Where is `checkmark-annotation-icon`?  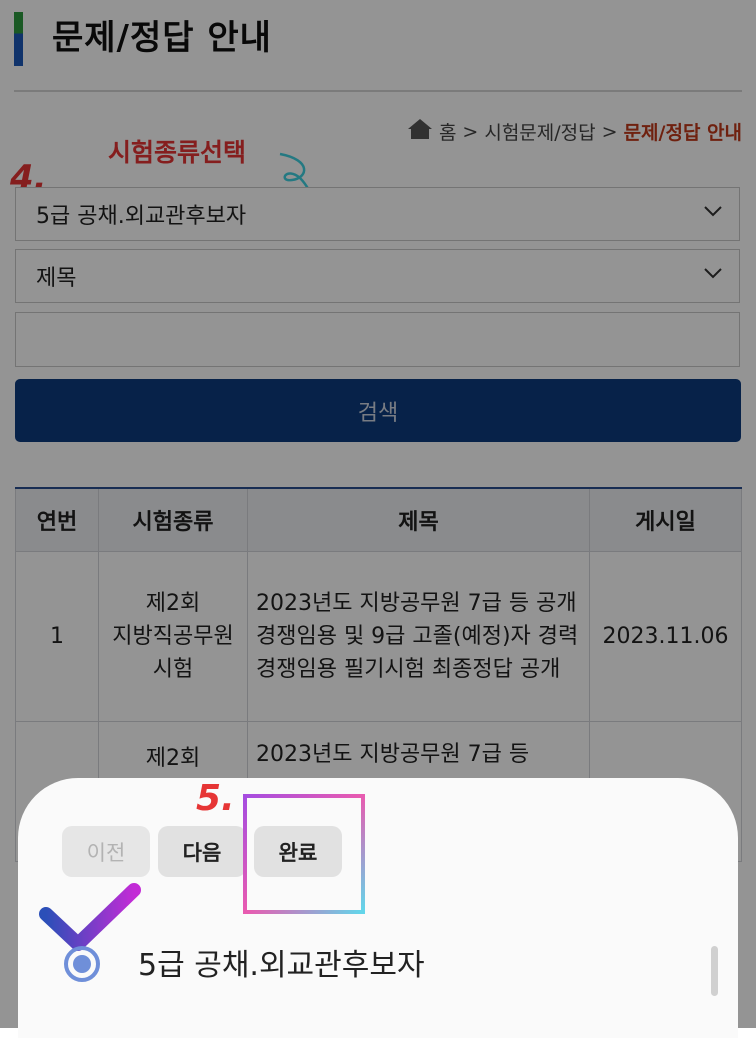 checkmark-annotation-icon is located at coordinates (90, 917).